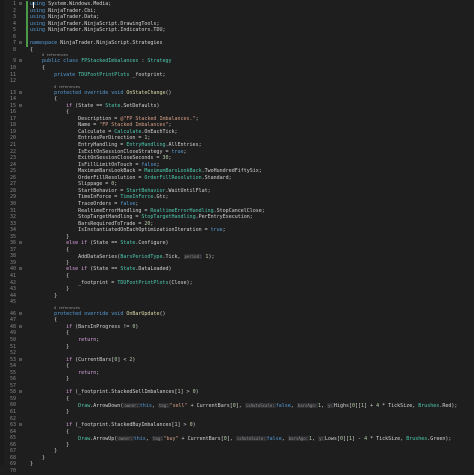 This screenshot has width=474, height=475. I want to click on code-line: 8{, so click(237, 50).